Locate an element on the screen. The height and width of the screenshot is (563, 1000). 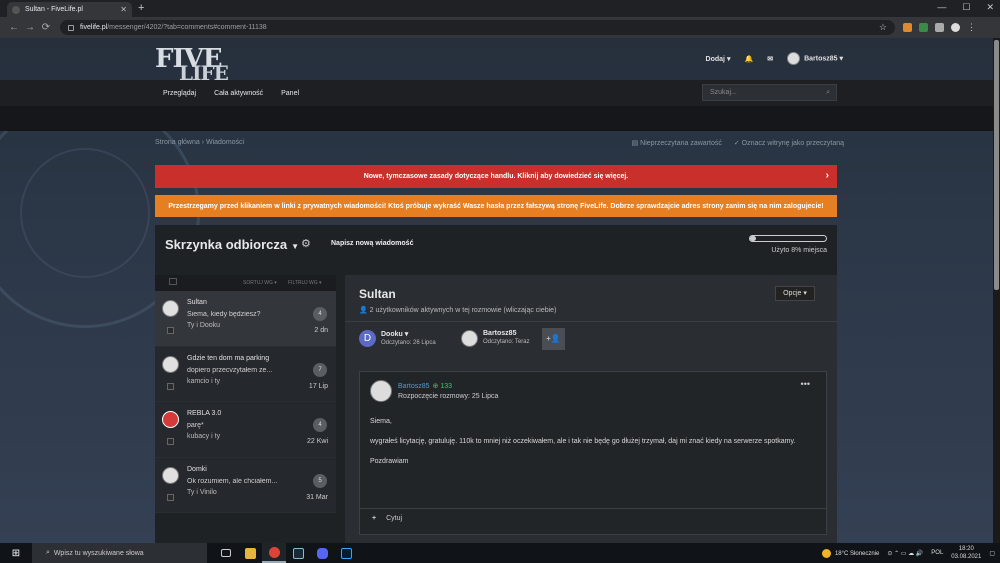
post-author: Bartosz85 ⊕ 133 is located at coordinates (425, 386).